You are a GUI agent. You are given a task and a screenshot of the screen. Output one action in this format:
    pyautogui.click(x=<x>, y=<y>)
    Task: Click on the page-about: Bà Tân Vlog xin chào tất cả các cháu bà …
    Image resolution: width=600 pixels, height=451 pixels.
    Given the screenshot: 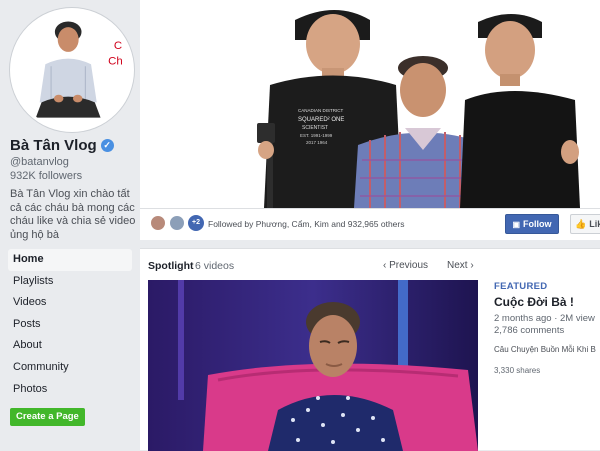 What is the action you would take?
    pyautogui.click(x=73, y=214)
    